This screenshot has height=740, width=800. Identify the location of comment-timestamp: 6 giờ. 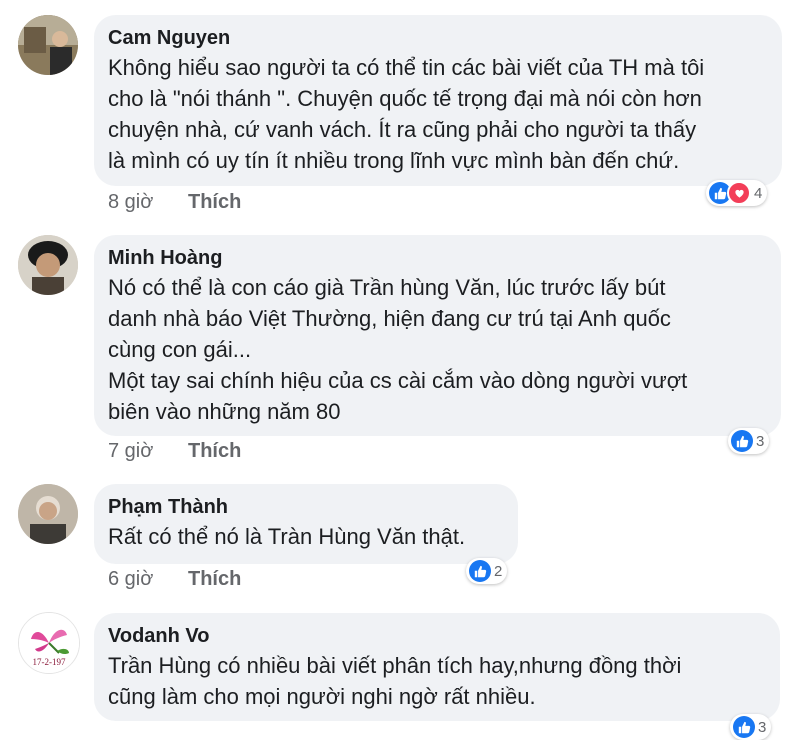
(148, 579).